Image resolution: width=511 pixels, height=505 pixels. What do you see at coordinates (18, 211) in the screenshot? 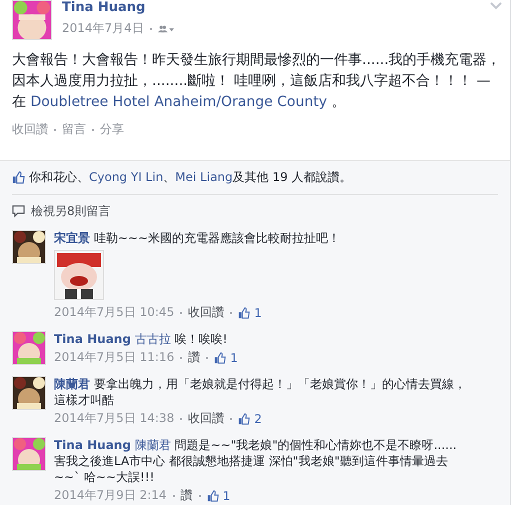
I see `comment-bubble-icon` at bounding box center [18, 211].